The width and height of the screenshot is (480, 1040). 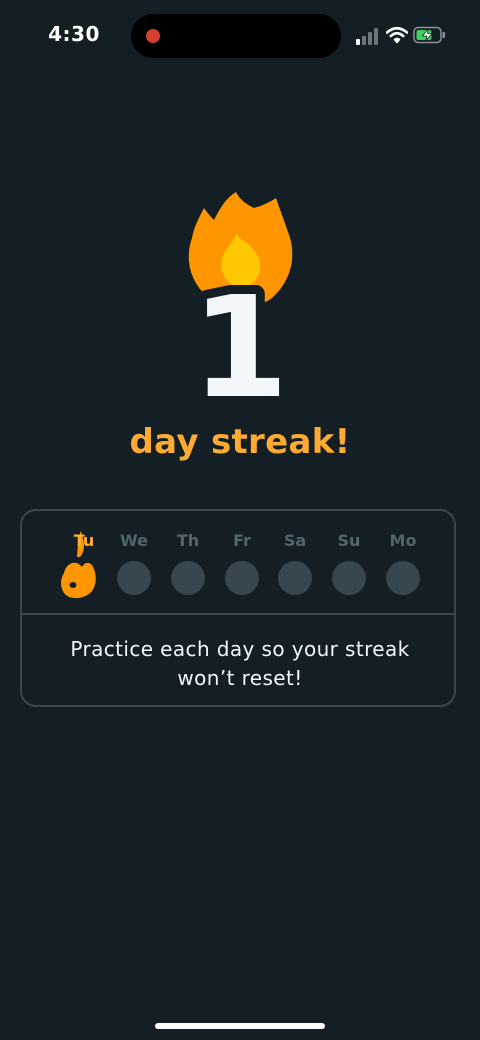 I want to click on day-monday: Mo, so click(x=403, y=567).